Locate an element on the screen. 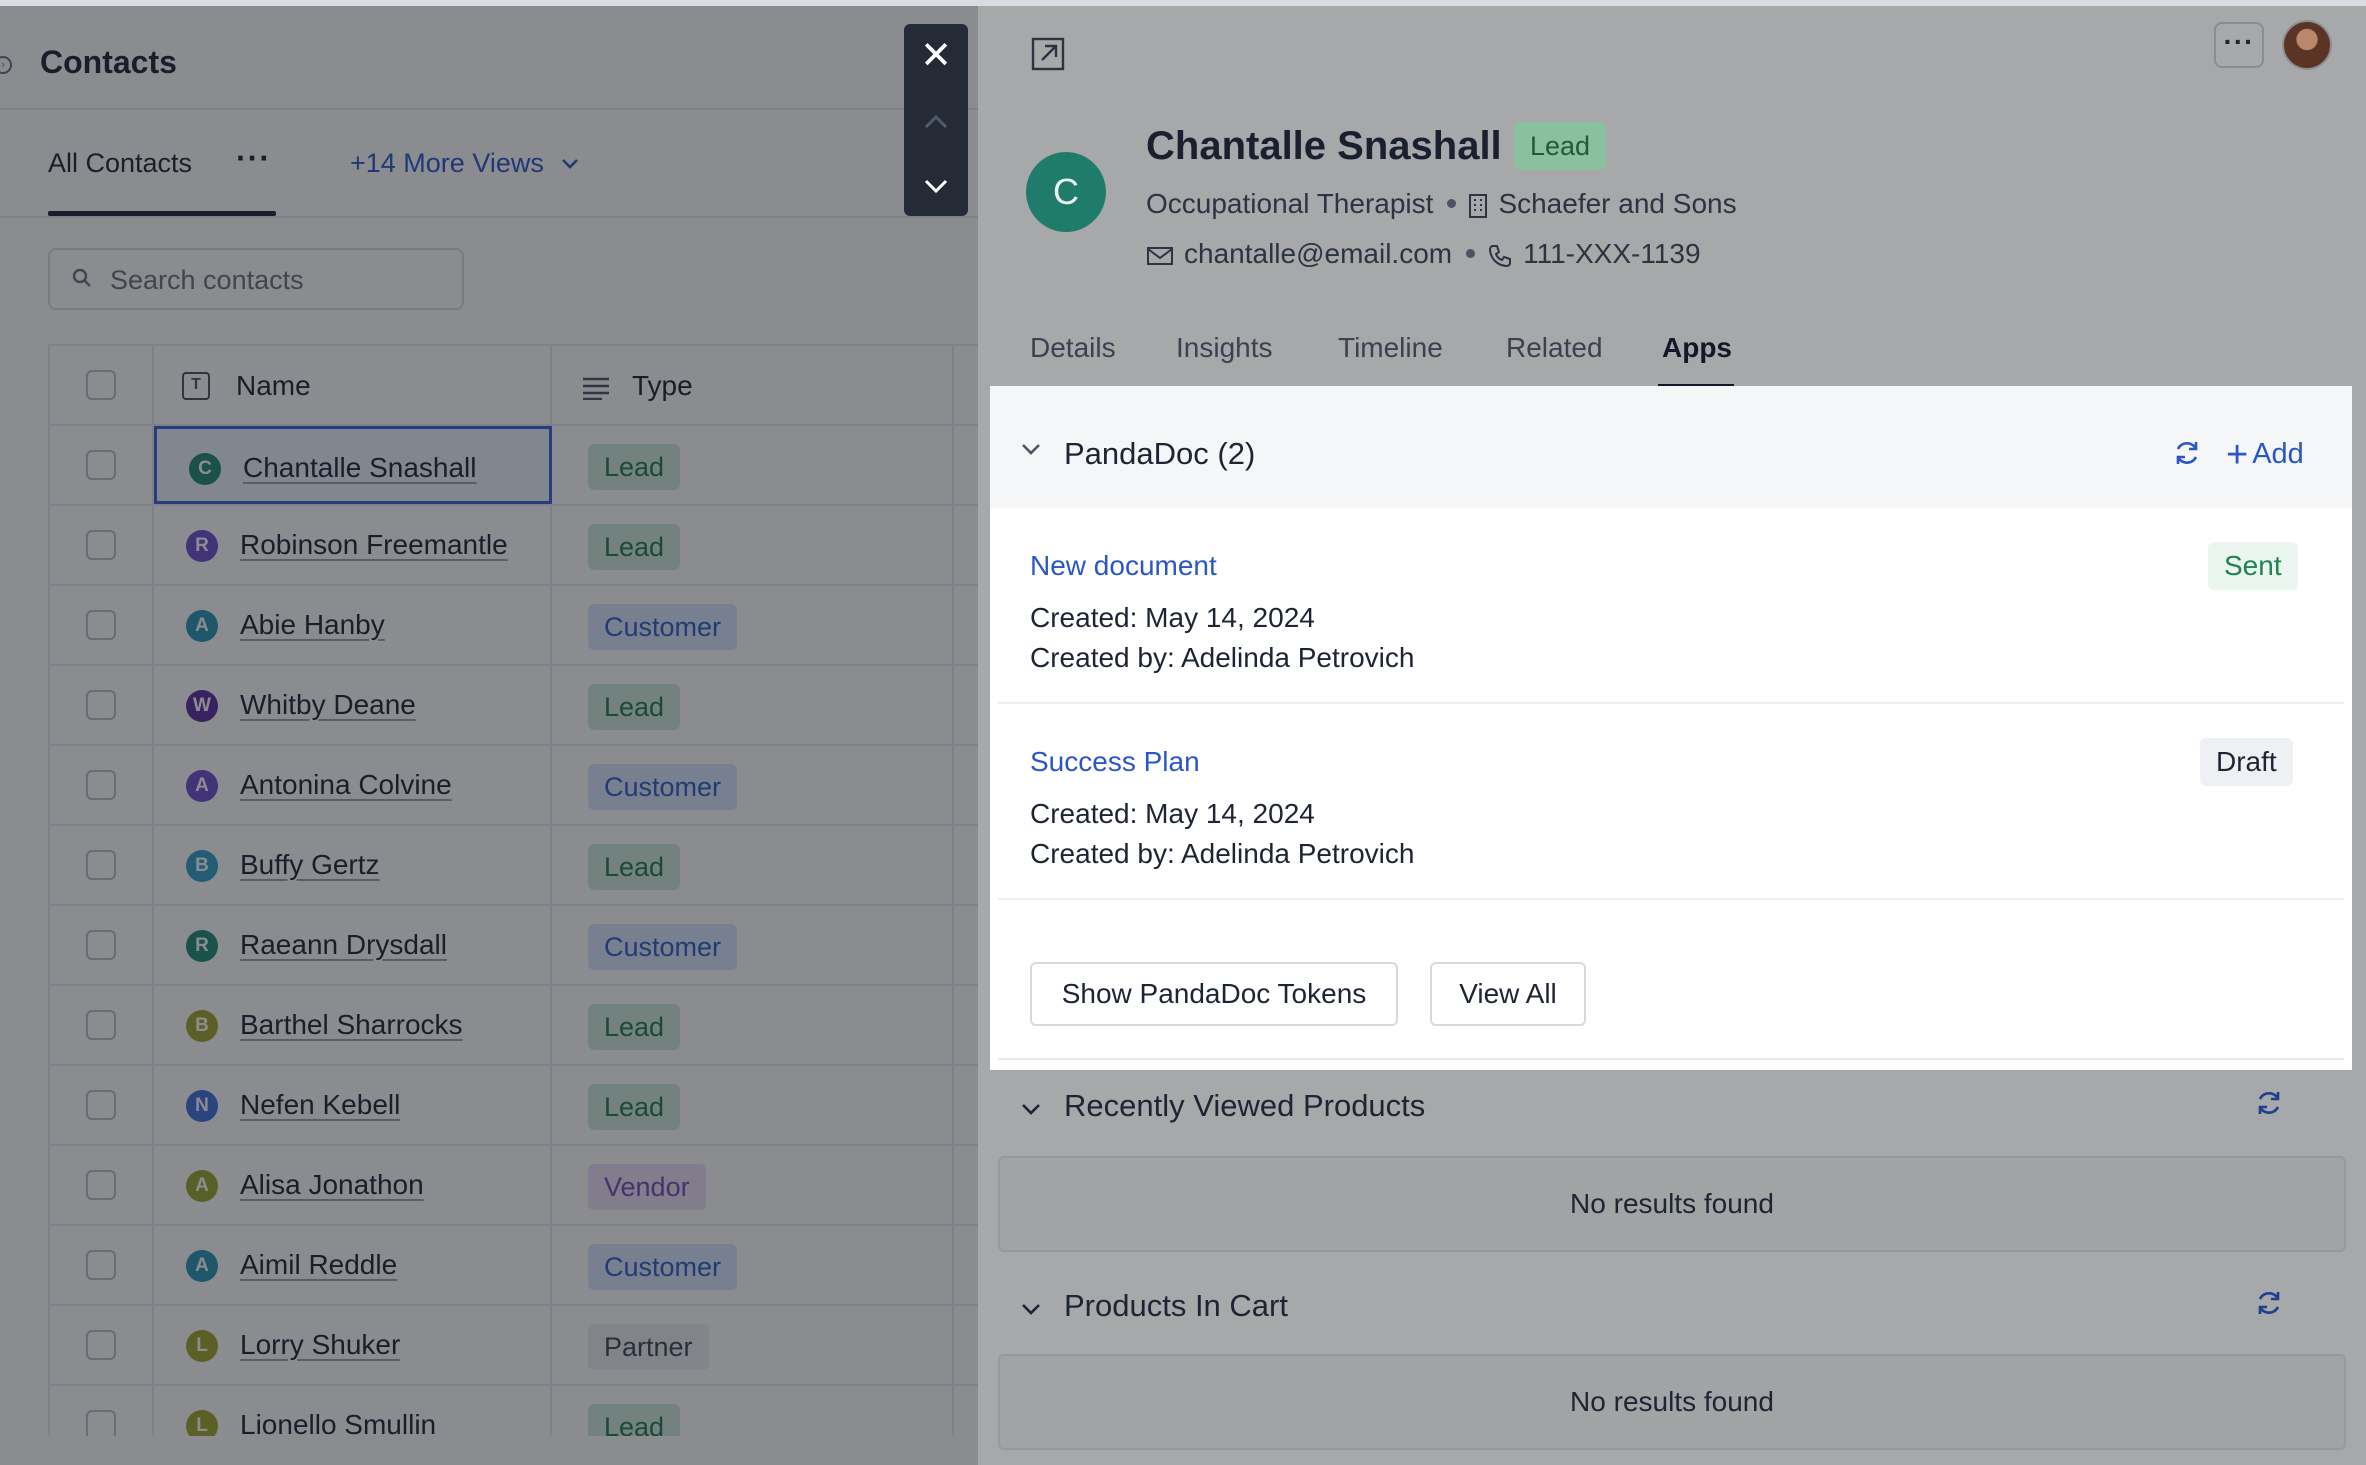  contact-name: Chantalle Snashall is located at coordinates (1324, 146).